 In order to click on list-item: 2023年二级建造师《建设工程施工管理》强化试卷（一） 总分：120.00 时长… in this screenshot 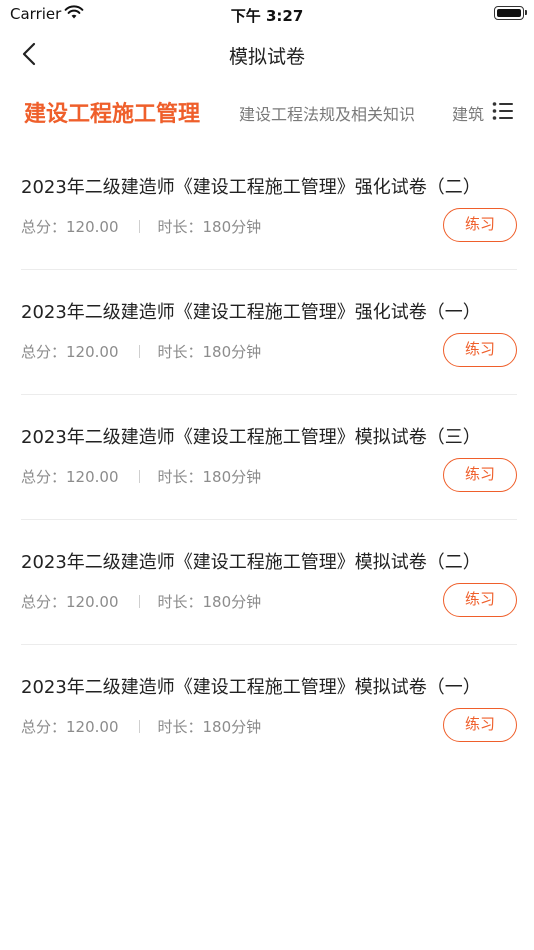, I will do `click(269, 332)`.